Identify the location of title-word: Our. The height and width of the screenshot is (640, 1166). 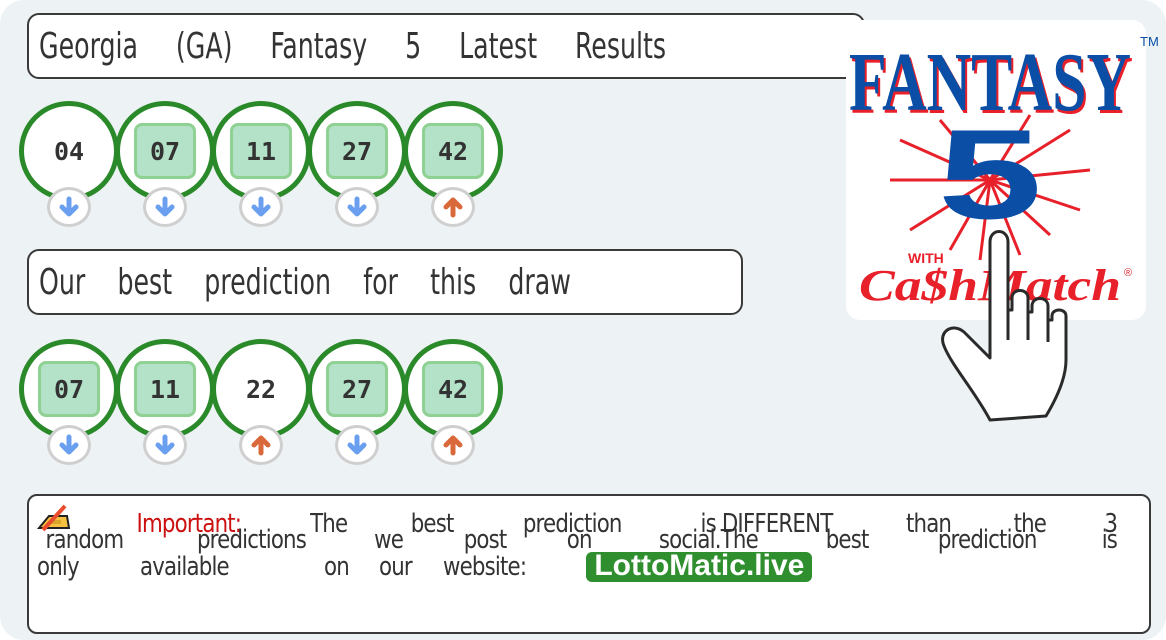
(62, 282).